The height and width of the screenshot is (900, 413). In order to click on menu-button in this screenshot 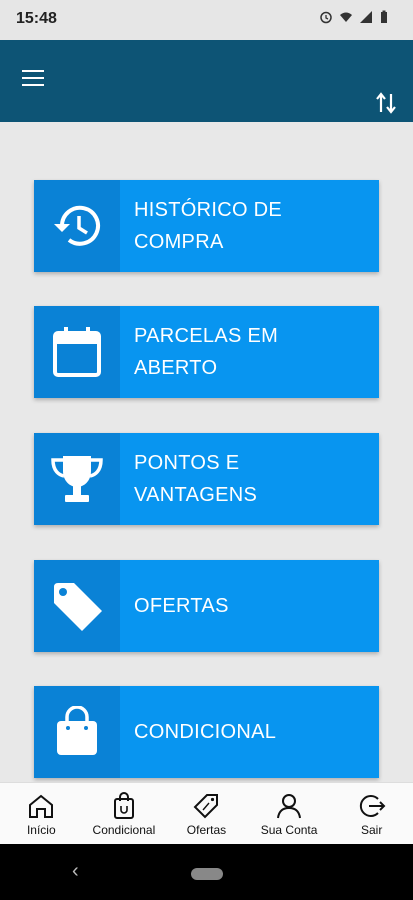, I will do `click(35, 81)`.